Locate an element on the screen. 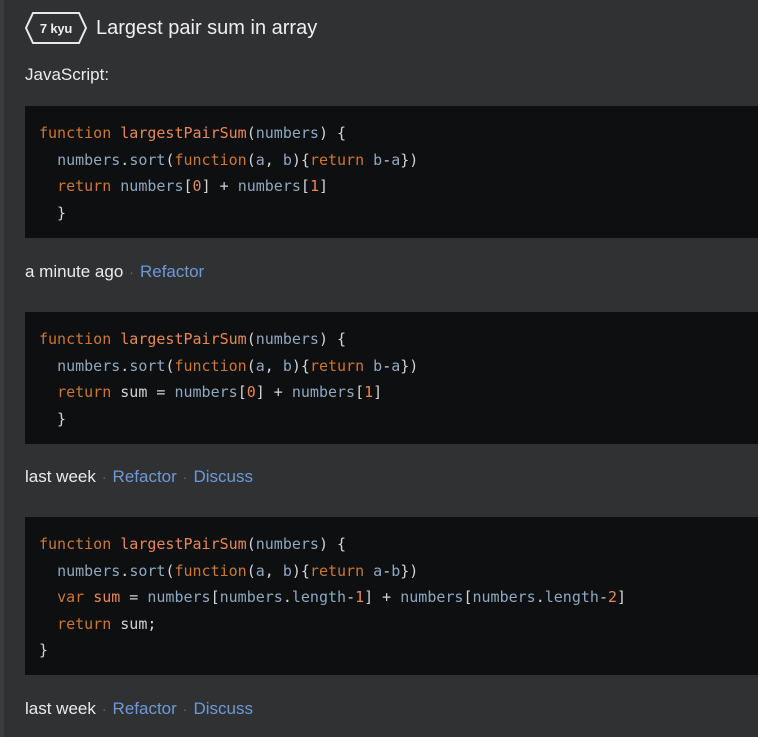 Image resolution: width=758 pixels, height=737 pixels. code-token: ] is located at coordinates (323, 186).